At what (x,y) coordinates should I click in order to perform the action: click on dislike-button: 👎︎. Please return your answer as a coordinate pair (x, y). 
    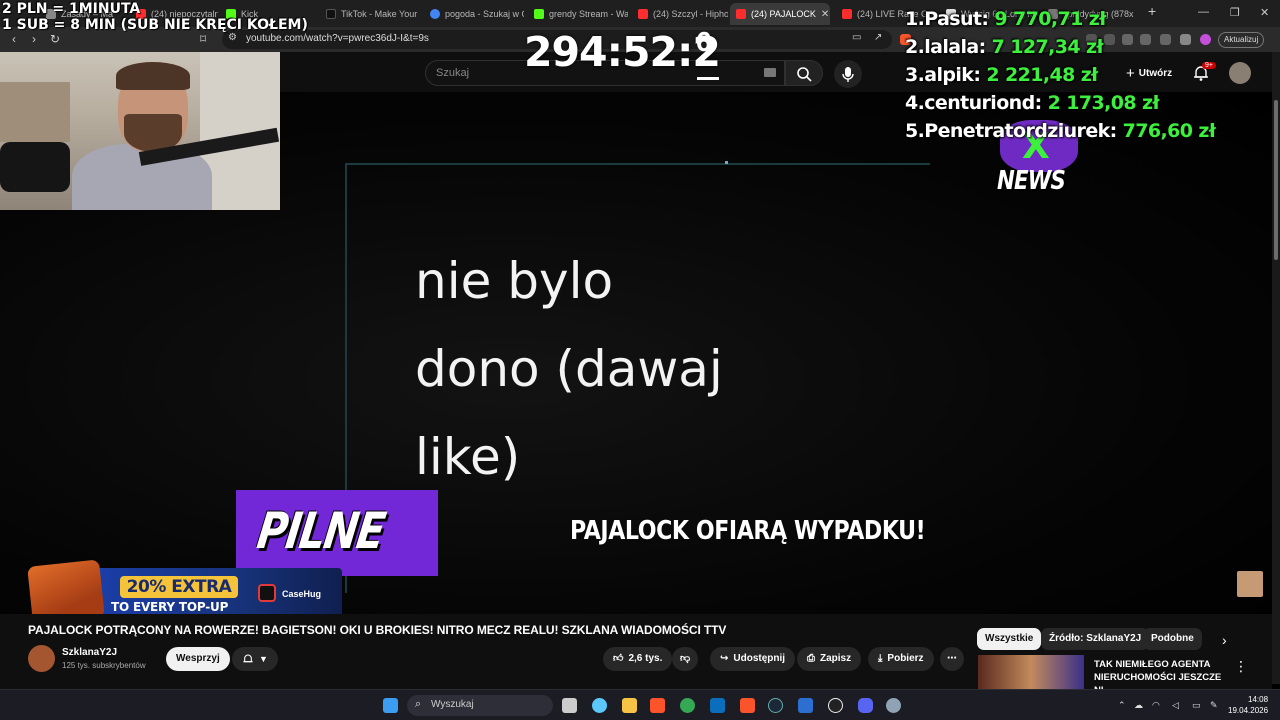
    Looking at the image, I should click on (685, 659).